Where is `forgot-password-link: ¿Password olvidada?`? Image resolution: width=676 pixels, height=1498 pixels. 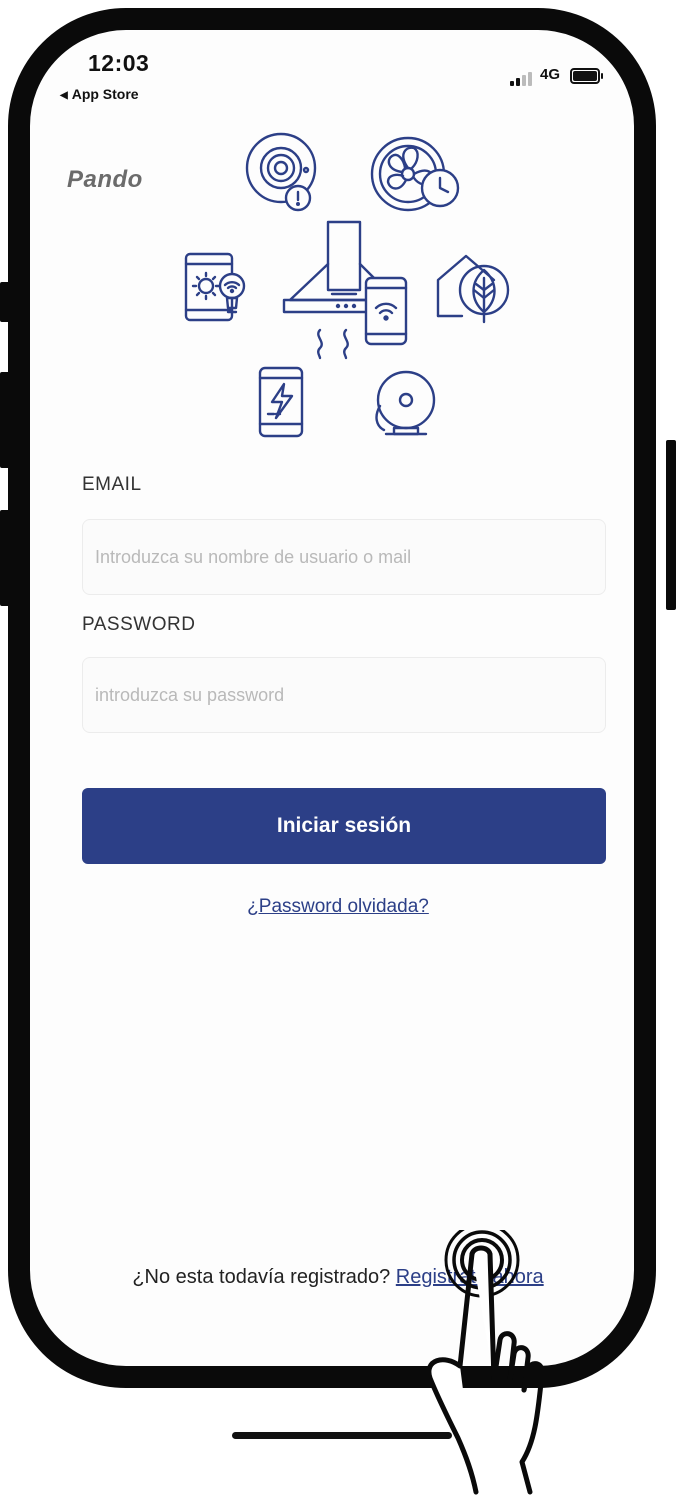 forgot-password-link: ¿Password olvidada? is located at coordinates (338, 906).